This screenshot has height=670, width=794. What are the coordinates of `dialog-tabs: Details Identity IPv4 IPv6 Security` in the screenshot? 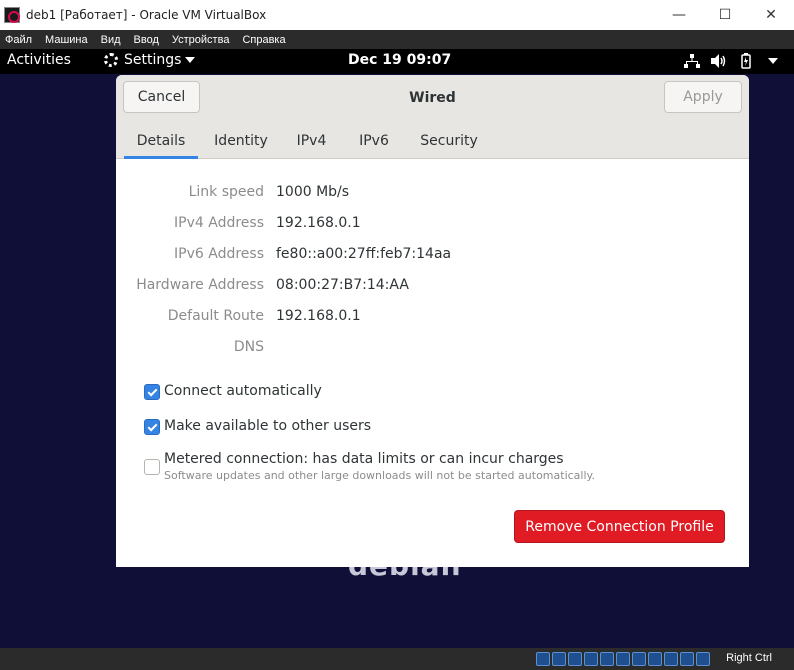 It's located at (306, 141).